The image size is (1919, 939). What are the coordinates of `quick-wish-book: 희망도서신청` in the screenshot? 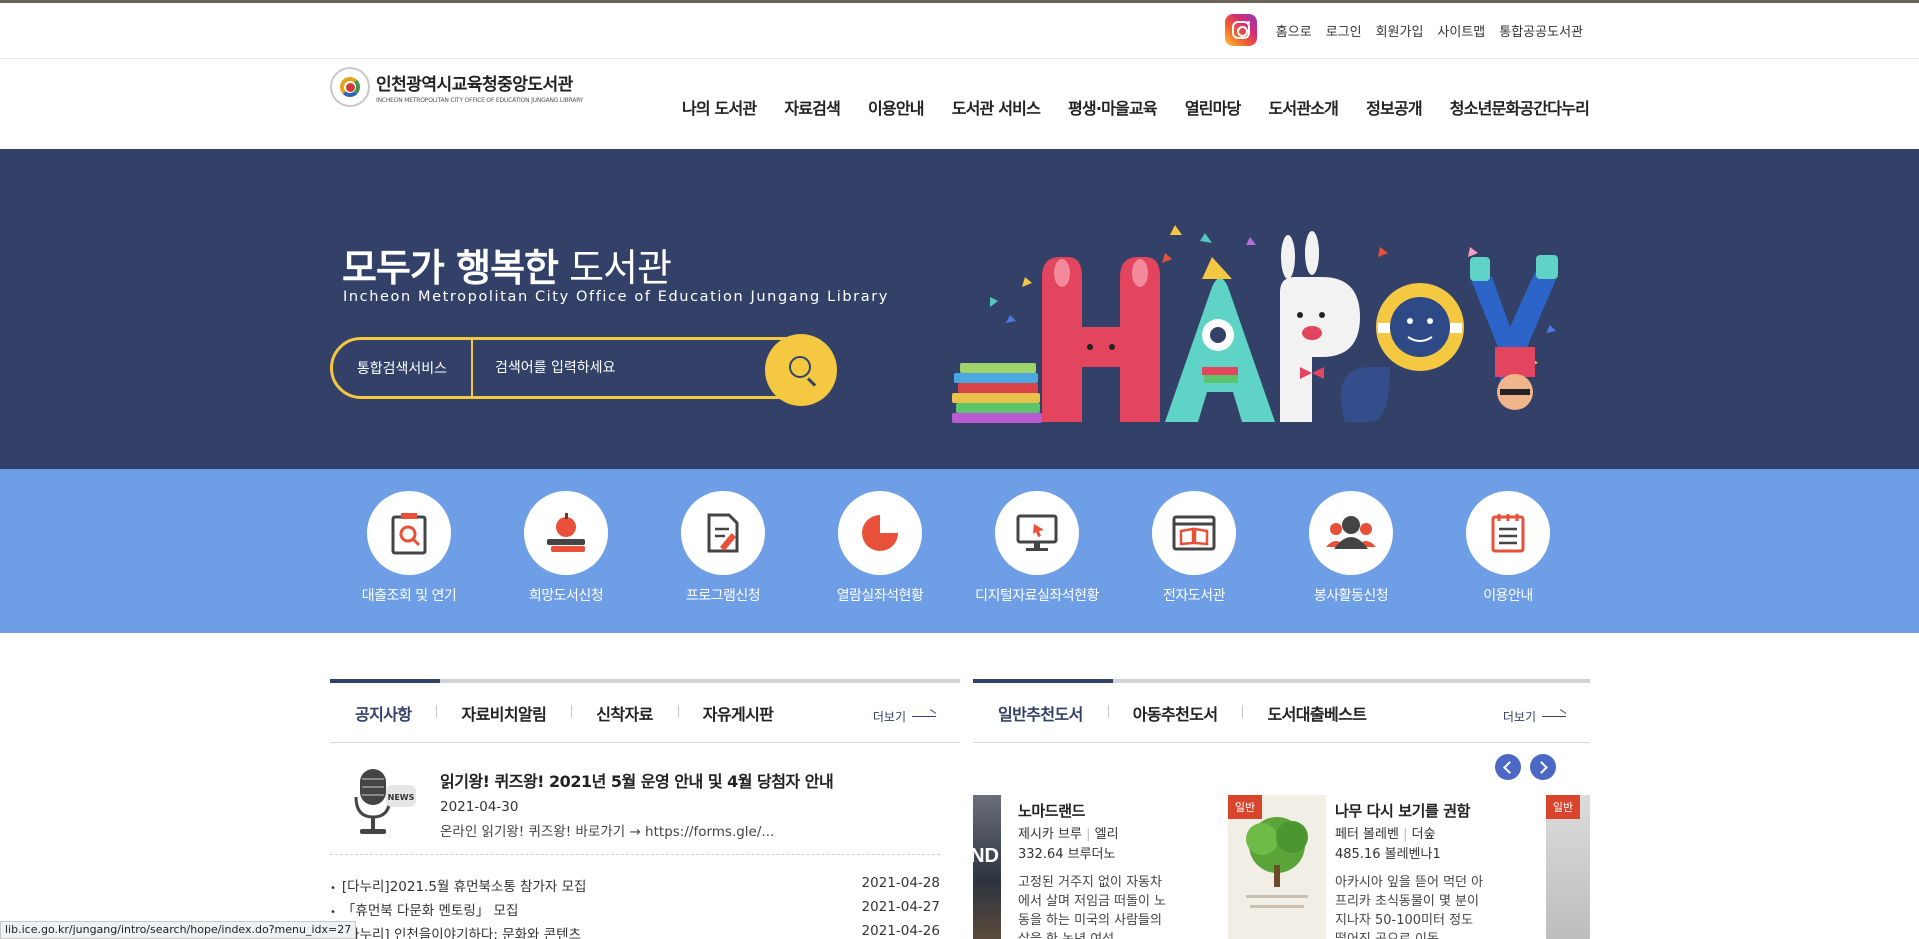 It's located at (566, 548).